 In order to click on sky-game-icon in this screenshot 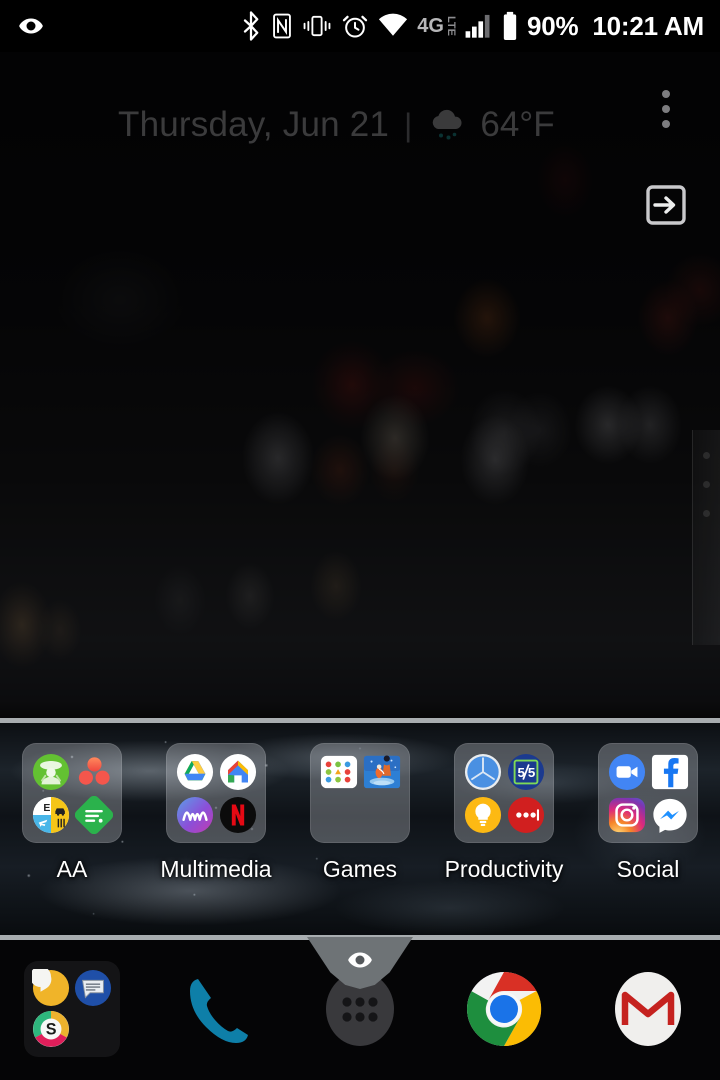, I will do `click(381, 771)`.